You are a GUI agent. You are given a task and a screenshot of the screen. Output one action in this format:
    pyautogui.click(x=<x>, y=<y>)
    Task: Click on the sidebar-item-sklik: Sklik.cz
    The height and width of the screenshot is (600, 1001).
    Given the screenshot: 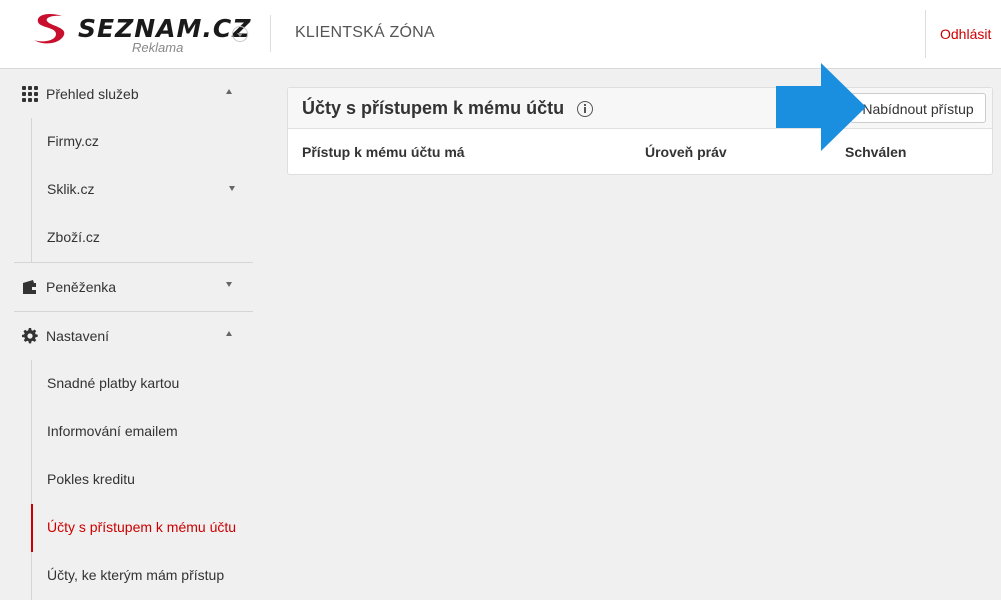 What is the action you would take?
    pyautogui.click(x=142, y=190)
    